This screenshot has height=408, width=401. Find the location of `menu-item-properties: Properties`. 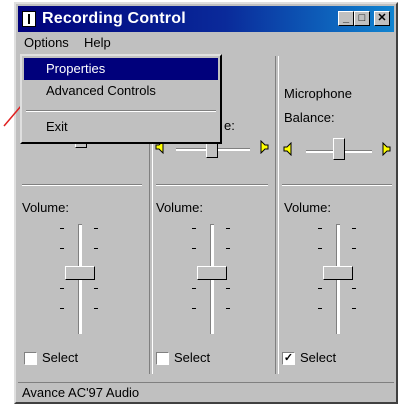

menu-item-properties: Properties is located at coordinates (121, 69).